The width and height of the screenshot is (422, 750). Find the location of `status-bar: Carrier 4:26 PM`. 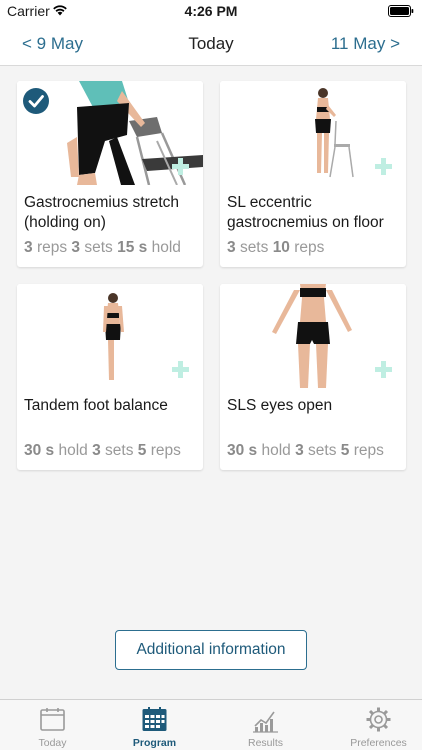

status-bar: Carrier 4:26 PM is located at coordinates (211, 11).